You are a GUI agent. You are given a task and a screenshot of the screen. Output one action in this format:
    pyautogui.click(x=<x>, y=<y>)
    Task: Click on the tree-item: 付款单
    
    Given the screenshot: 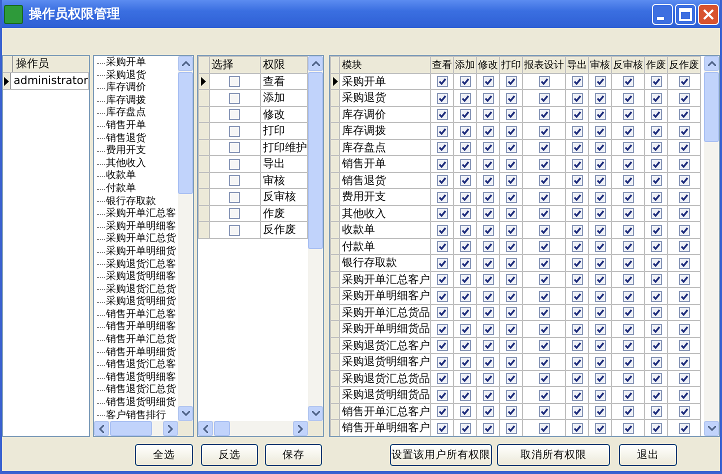 What is the action you would take?
    pyautogui.click(x=121, y=189)
    